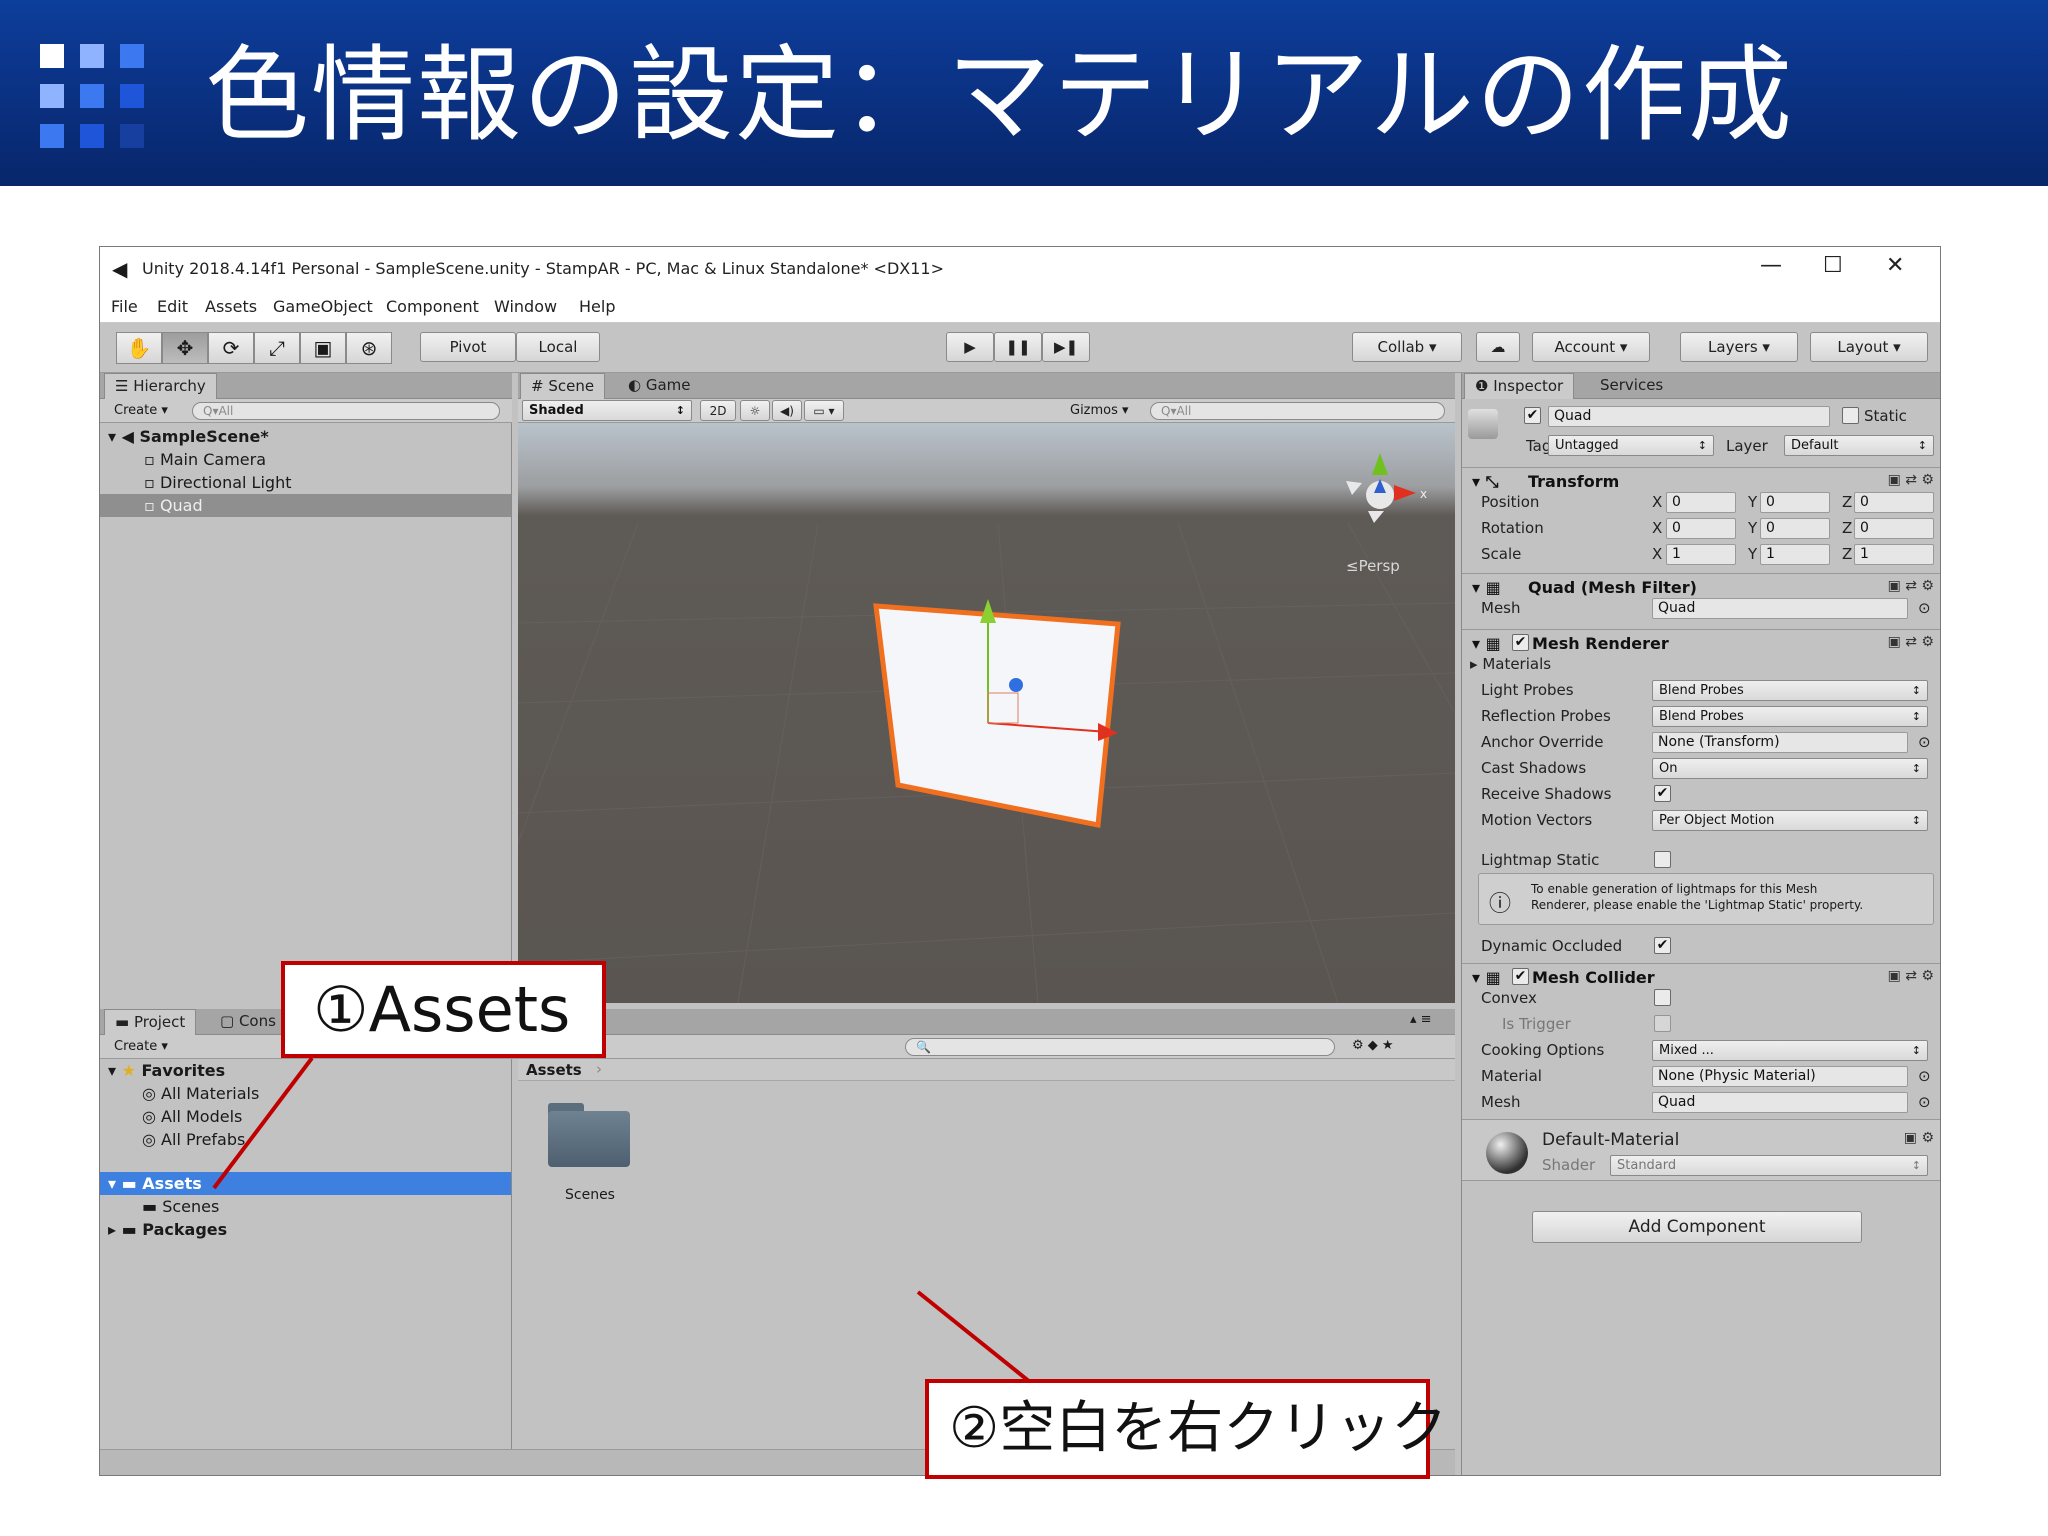  I want to click on callout-assets: ①Assets, so click(443, 1009).